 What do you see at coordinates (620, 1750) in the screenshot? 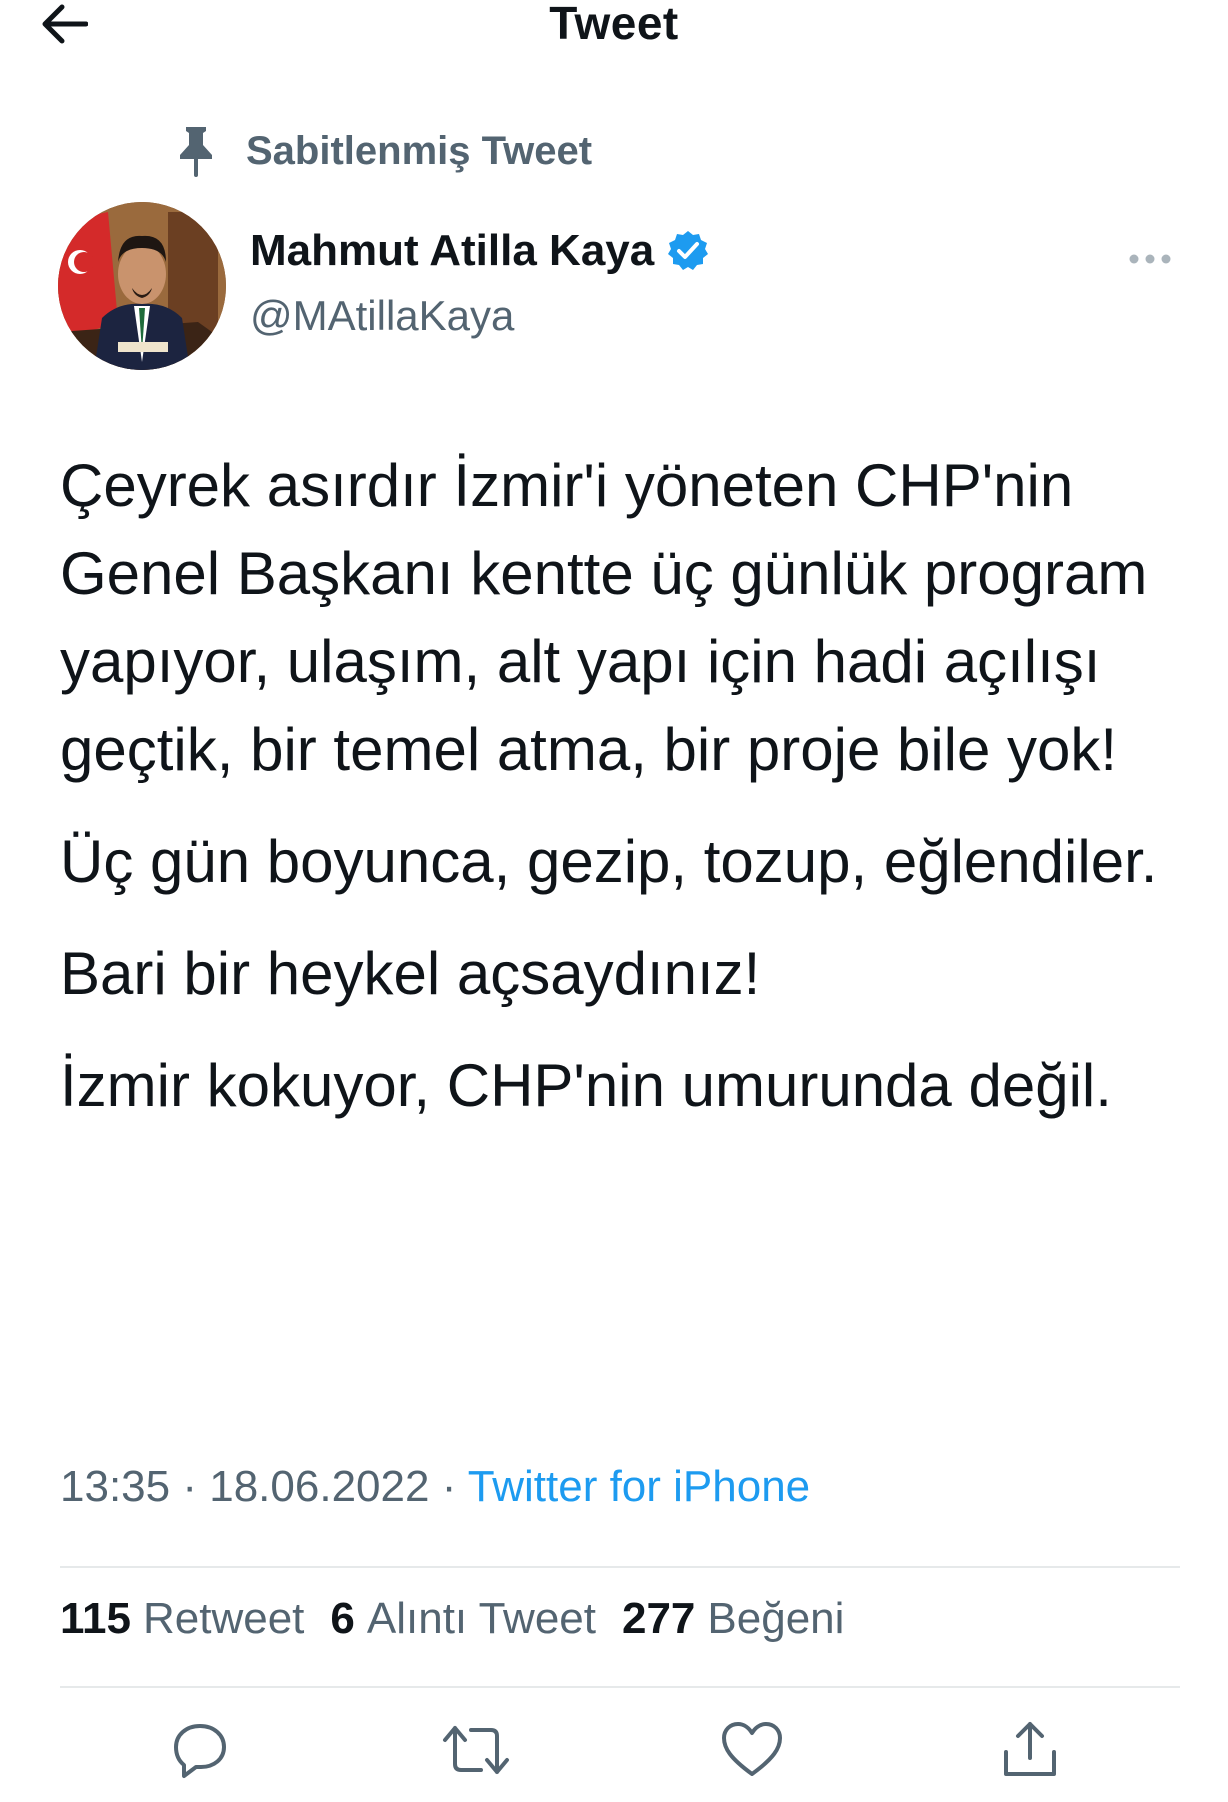
I see `action-bar` at bounding box center [620, 1750].